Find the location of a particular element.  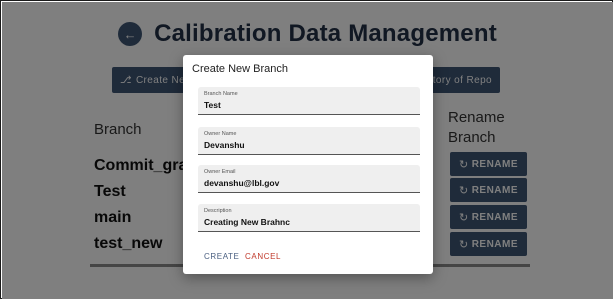

owner-name-field: Owner Name Devanshu is located at coordinates (309, 141).